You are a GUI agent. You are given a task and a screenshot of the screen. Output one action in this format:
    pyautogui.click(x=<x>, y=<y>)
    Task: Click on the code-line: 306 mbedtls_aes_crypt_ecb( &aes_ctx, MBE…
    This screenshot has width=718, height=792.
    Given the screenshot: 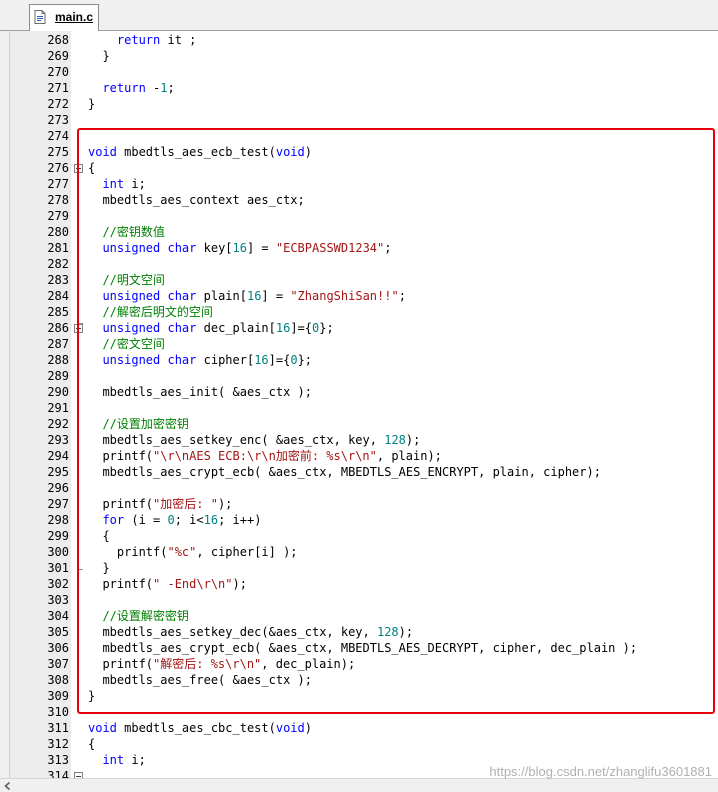 What is the action you would take?
    pyautogui.click(x=359, y=648)
    